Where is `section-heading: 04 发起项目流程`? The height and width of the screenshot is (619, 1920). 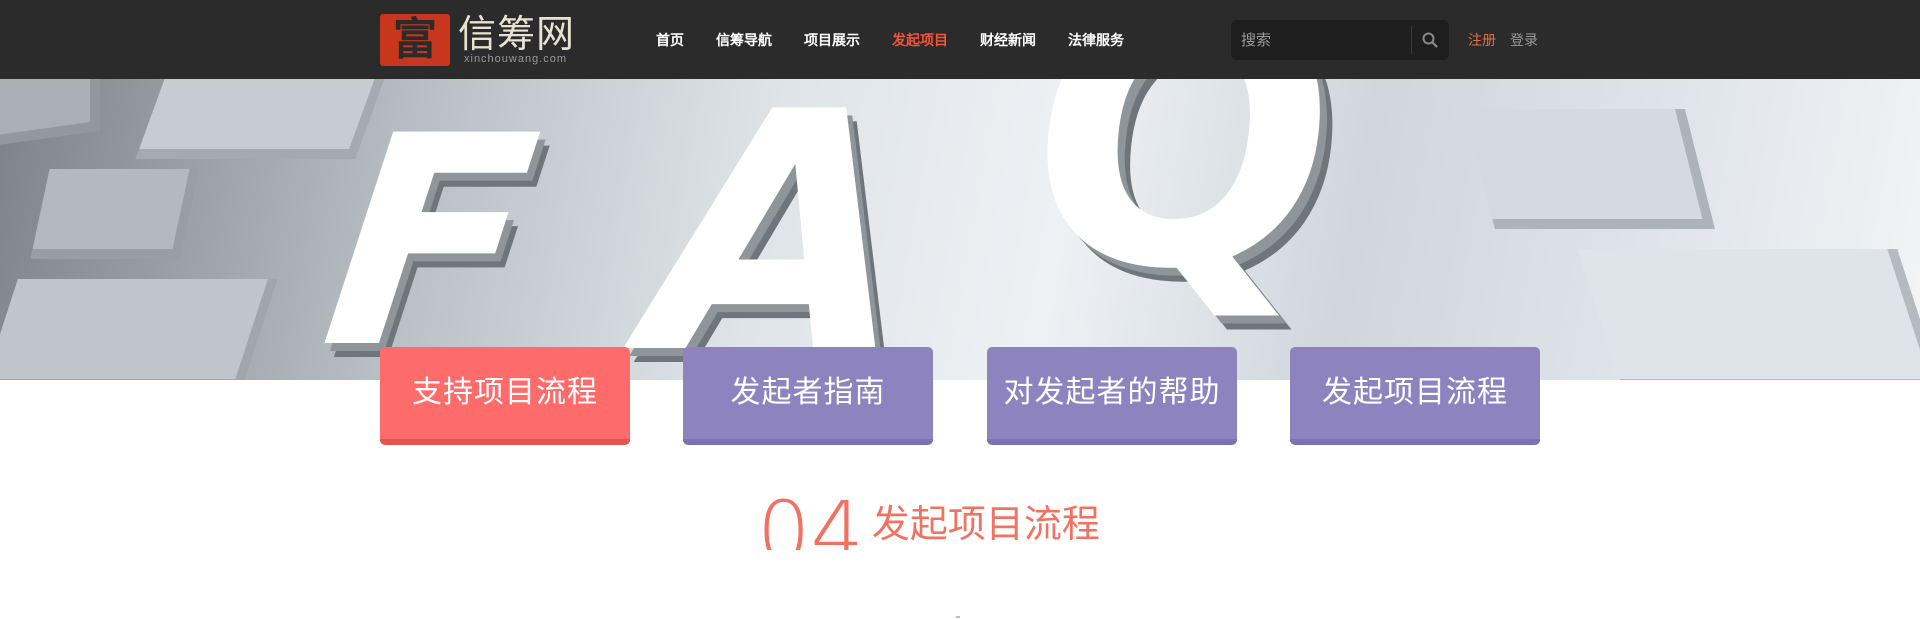
section-heading: 04 发起项目流程 is located at coordinates (928, 520).